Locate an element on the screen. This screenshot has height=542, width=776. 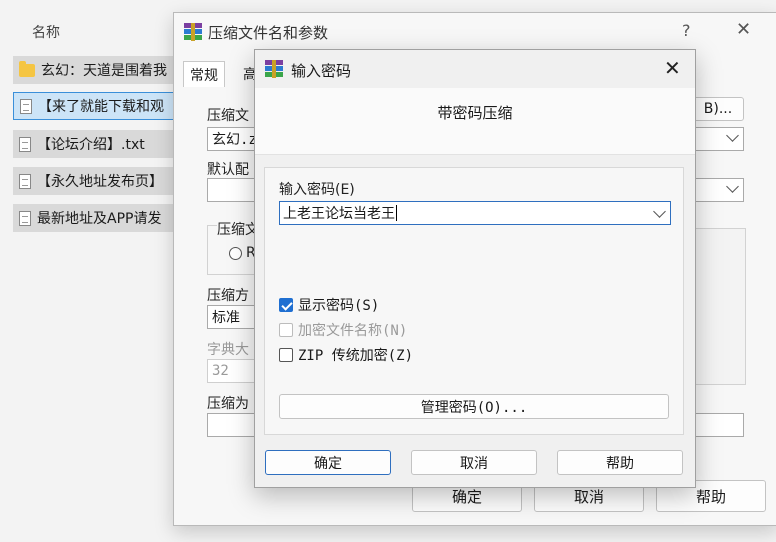
column-header-name: 名称 is located at coordinates (46, 32).